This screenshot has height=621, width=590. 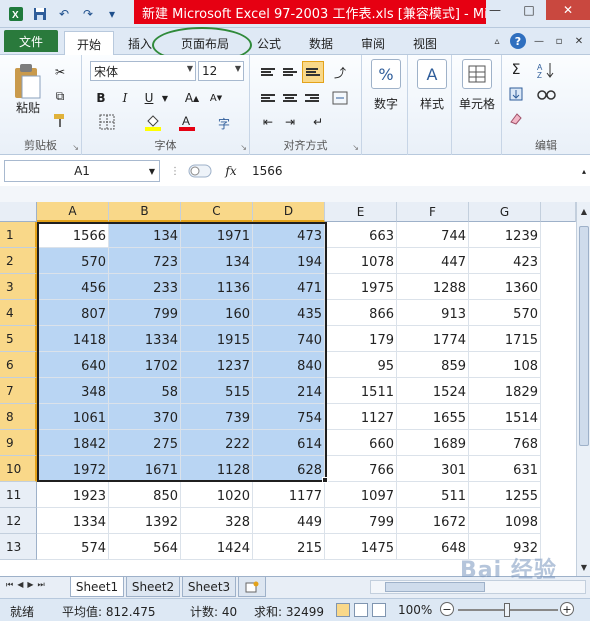 What do you see at coordinates (313, 72) in the screenshot?
I see `bottom-align-icon` at bounding box center [313, 72].